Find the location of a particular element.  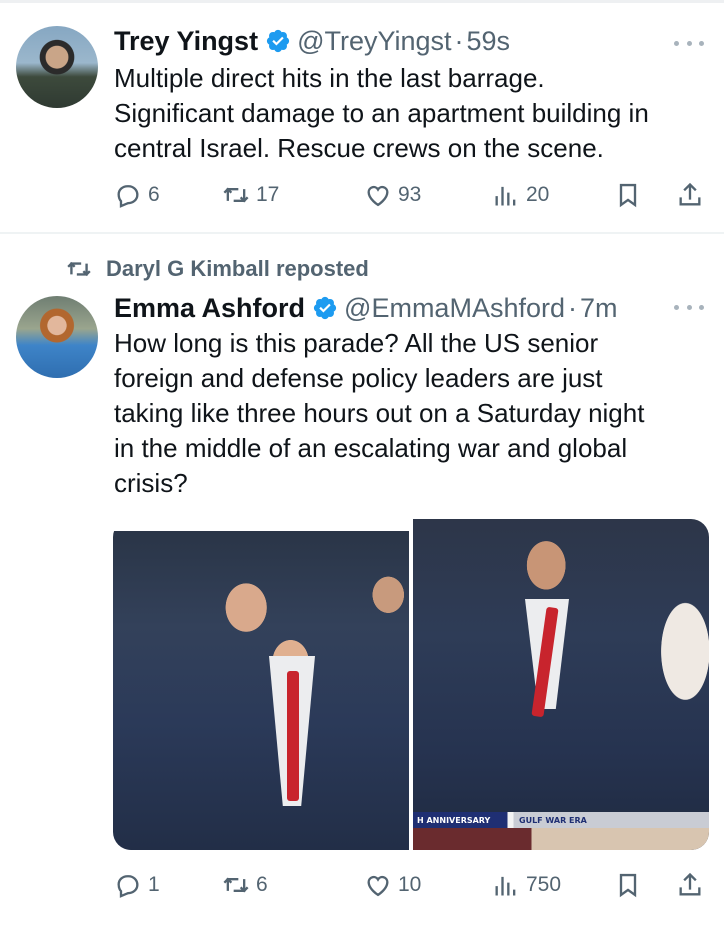

tweet-header: Emma Ashford @EmmaMAshford · 7m is located at coordinates (366, 307).